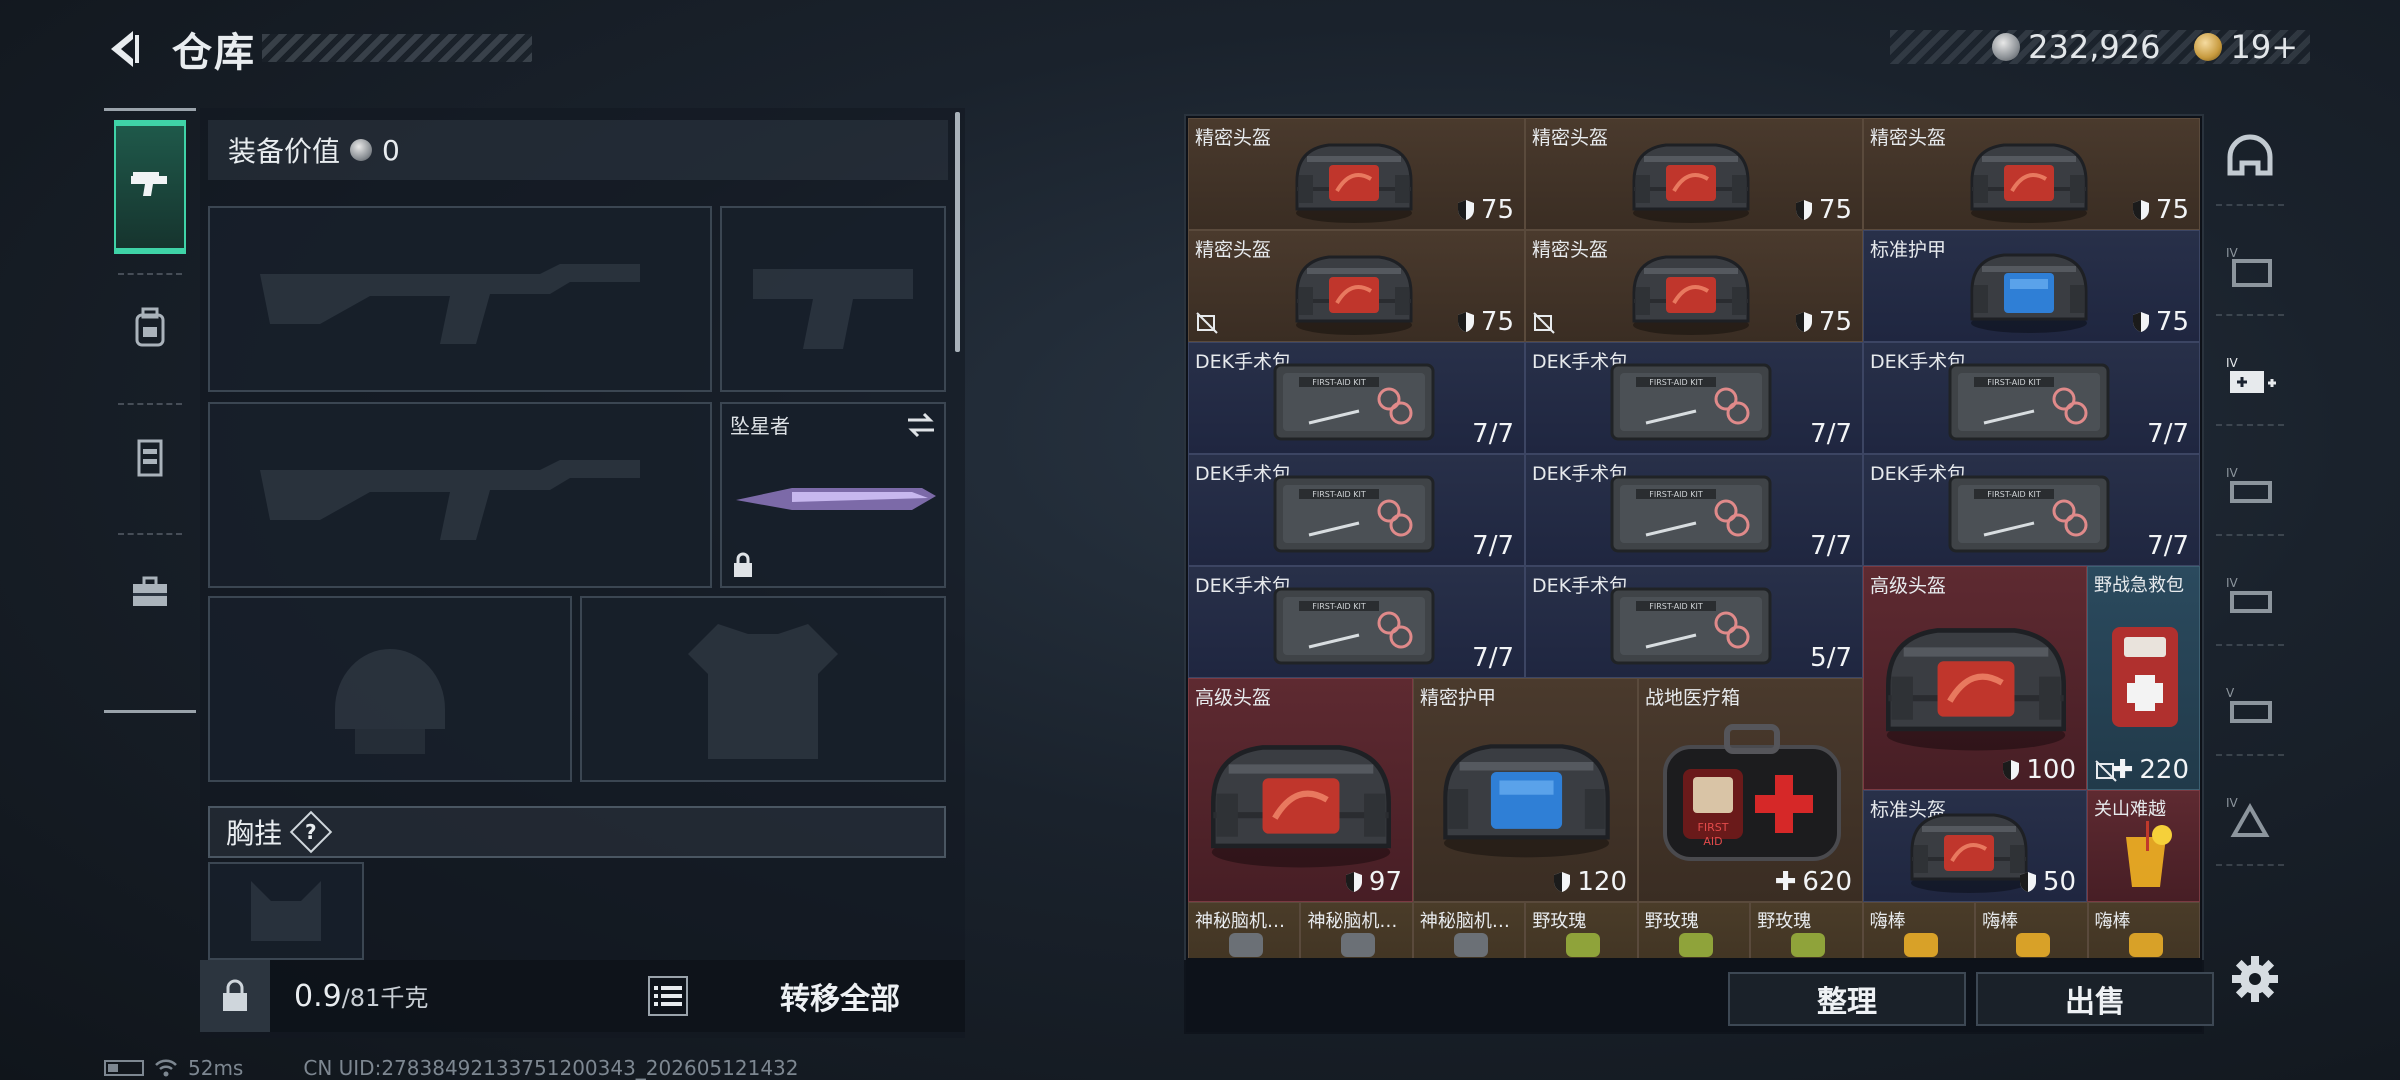  Describe the element at coordinates (1750, 790) in the screenshot. I see `inventory-item: 战地医疗箱 FIRST AID ✚ 620` at that location.